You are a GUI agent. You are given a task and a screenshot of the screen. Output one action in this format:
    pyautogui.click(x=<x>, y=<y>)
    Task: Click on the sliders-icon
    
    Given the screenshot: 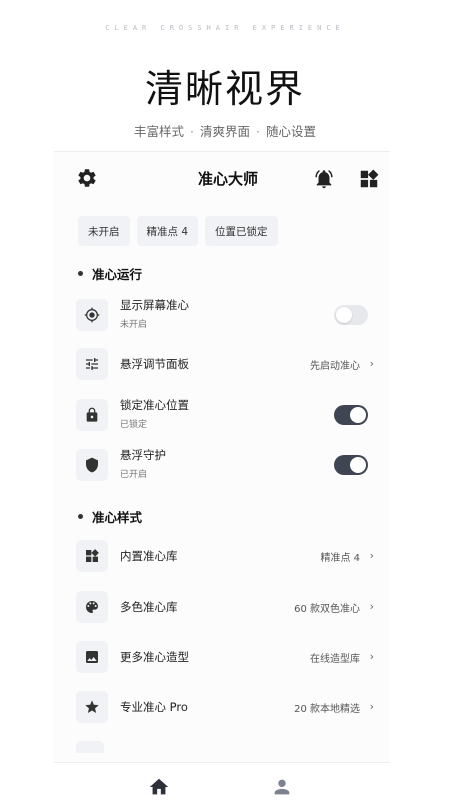 What is the action you would take?
    pyautogui.click(x=92, y=364)
    